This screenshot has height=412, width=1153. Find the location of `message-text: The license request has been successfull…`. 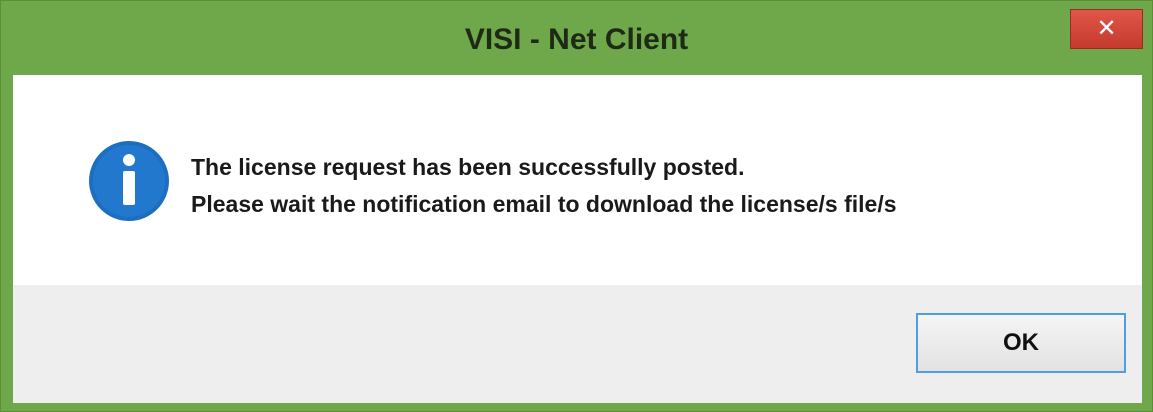

message-text: The license request has been successfull… is located at coordinates (544, 186).